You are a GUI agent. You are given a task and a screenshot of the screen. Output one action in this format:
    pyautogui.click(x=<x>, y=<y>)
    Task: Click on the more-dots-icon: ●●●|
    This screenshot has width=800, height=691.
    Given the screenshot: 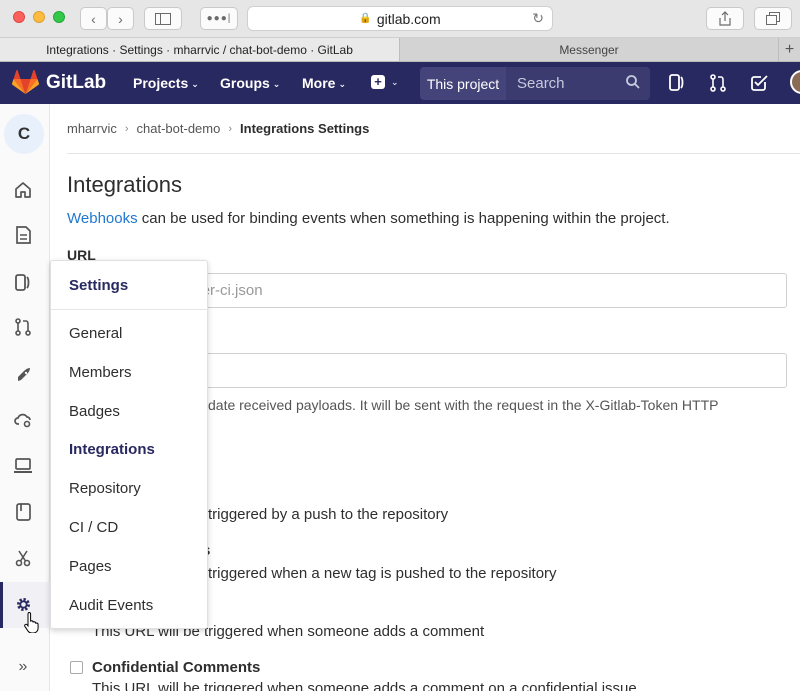 What is the action you would take?
    pyautogui.click(x=219, y=18)
    